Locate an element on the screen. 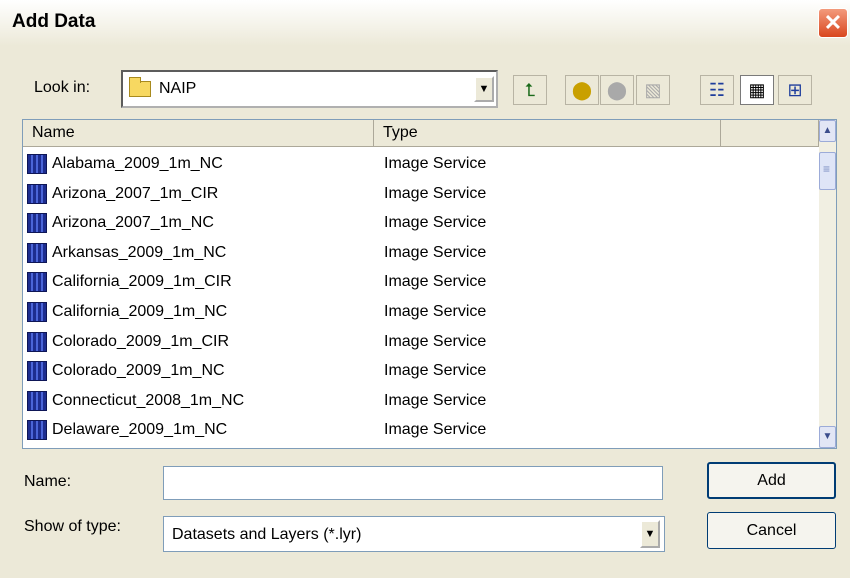 This screenshot has height=578, width=850. thumbnails-view-button: ⊞ is located at coordinates (795, 90).